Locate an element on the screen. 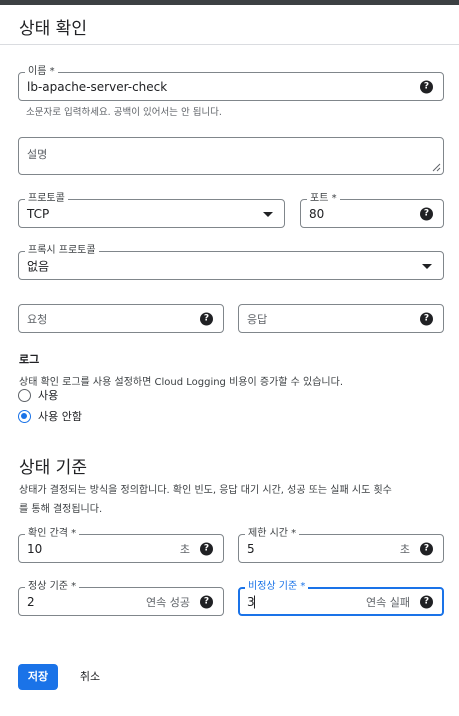 The height and width of the screenshot is (716, 459). unhealthy-threshold-suffix: 연속 실패 is located at coordinates (388, 602).